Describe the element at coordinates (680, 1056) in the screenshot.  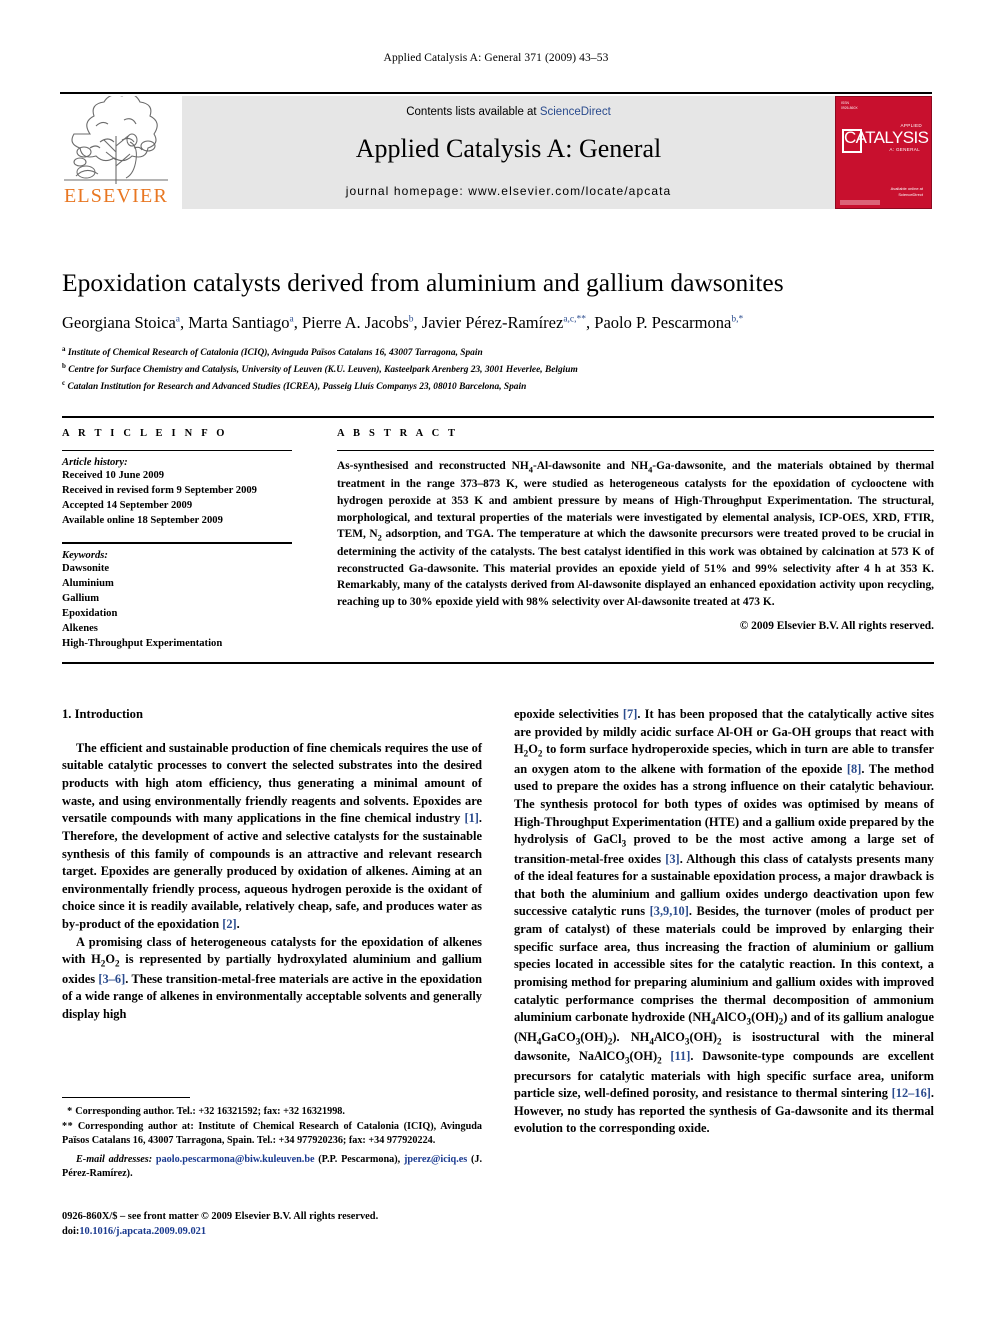
I see `citation-ref: [11]` at that location.